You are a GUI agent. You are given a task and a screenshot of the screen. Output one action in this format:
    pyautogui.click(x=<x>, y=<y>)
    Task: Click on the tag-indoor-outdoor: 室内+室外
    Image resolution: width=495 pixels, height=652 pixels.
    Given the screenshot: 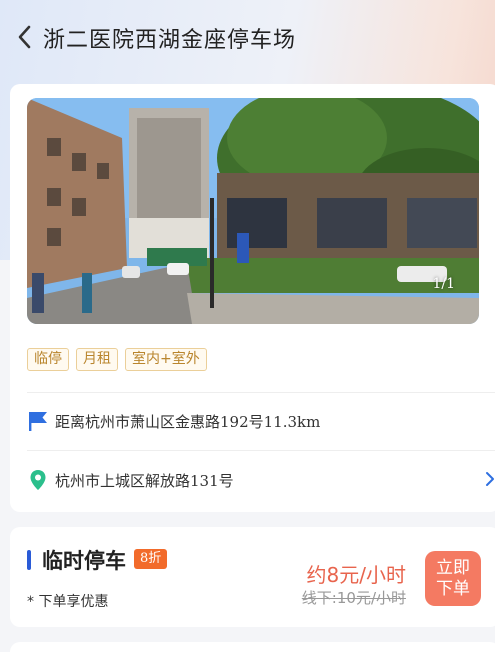 What is the action you would take?
    pyautogui.click(x=166, y=359)
    